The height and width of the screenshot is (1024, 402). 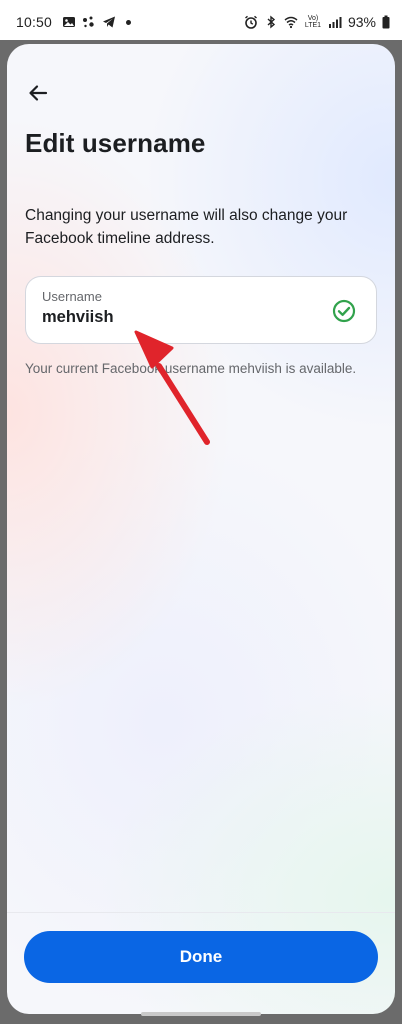 What do you see at coordinates (201, 957) in the screenshot?
I see `done-button: Done` at bounding box center [201, 957].